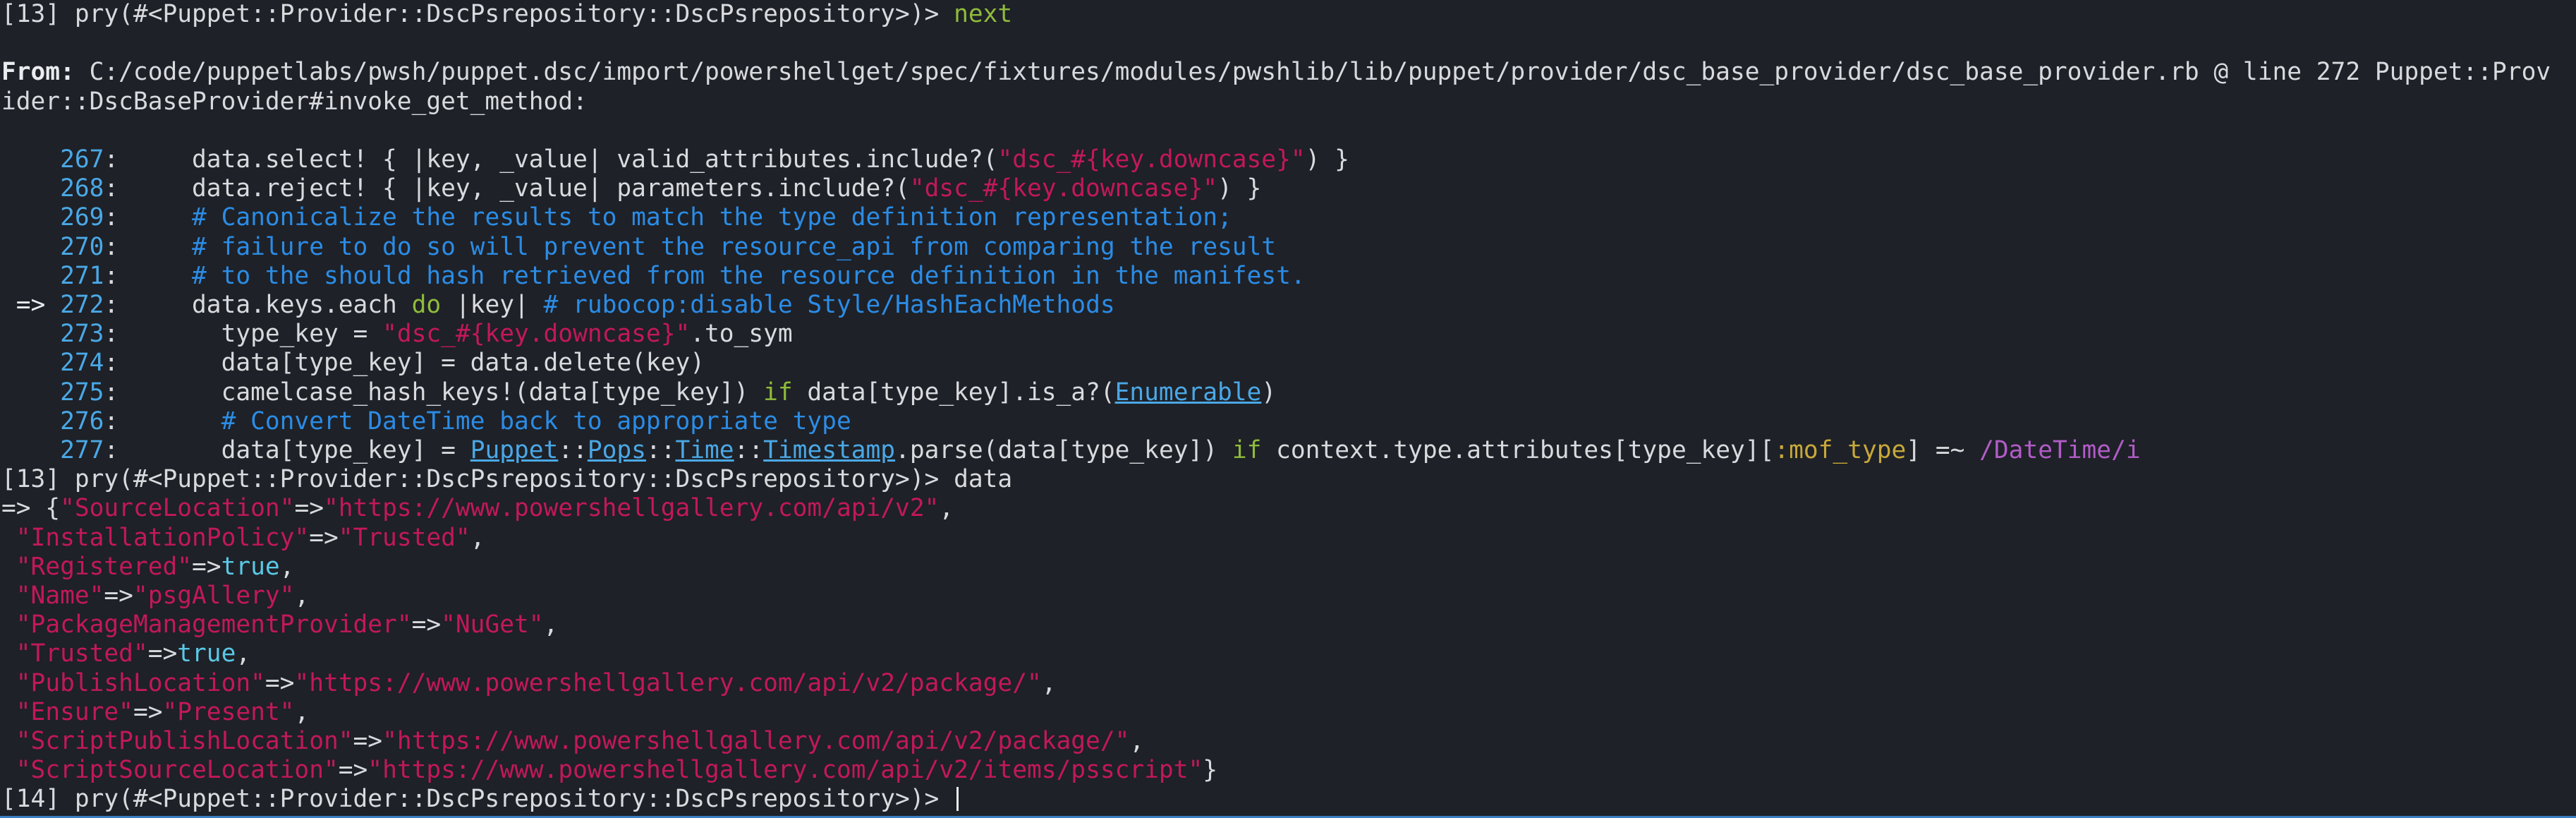 The height and width of the screenshot is (818, 2576). I want to click on terminal-token: ), so click(1269, 392).